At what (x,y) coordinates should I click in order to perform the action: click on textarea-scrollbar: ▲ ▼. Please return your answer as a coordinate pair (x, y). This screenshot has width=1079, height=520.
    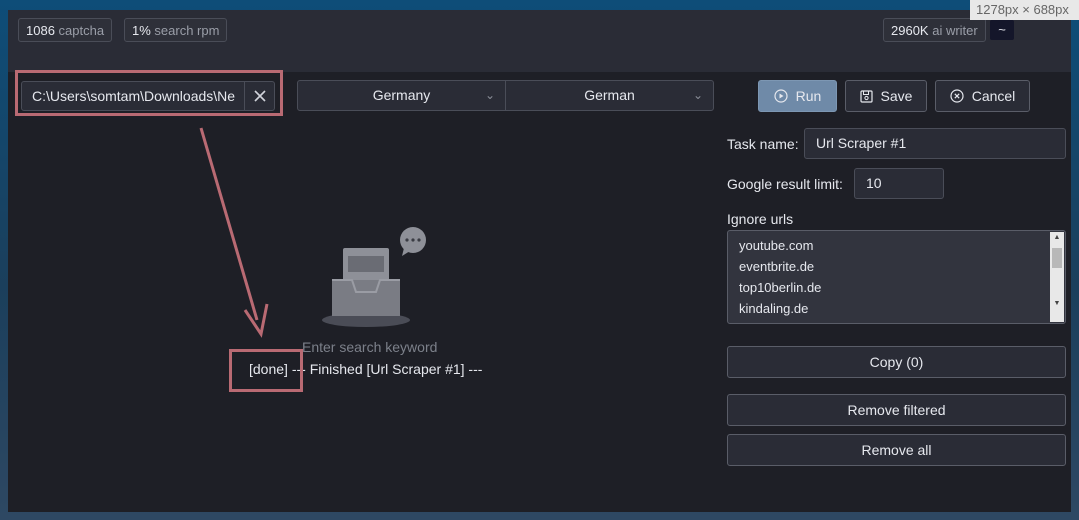
    Looking at the image, I should click on (1057, 277).